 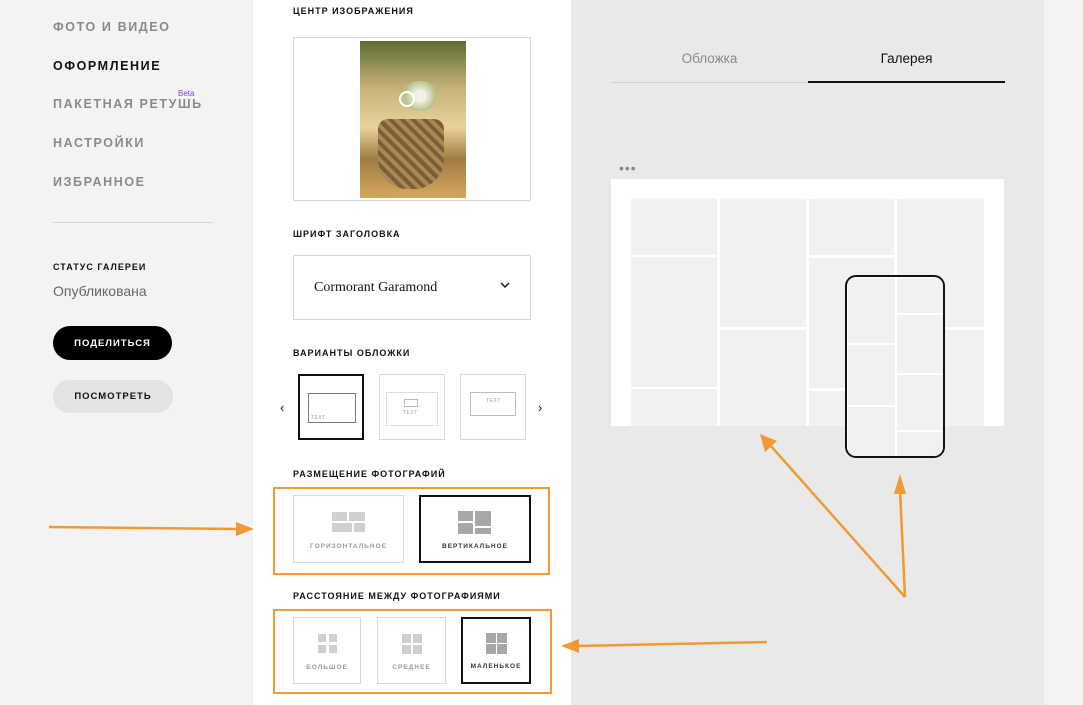 I want to click on font-label: ШРИФТ ЗАГОЛОВКА, so click(x=347, y=234).